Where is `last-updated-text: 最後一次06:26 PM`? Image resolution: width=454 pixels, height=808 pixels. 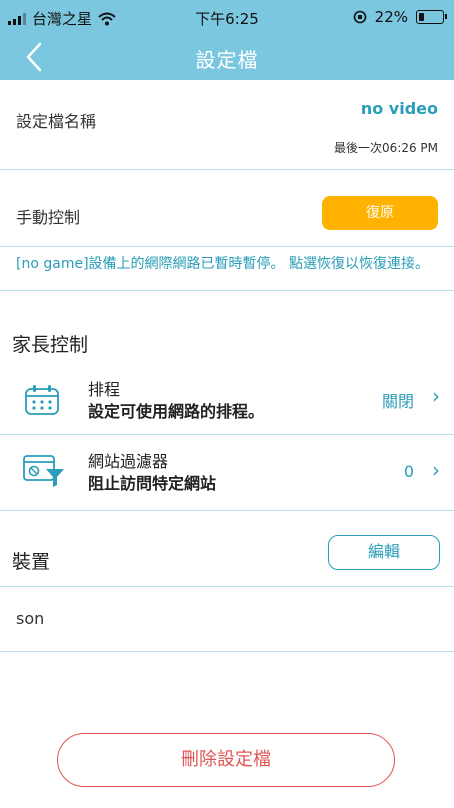
last-updated-text: 最後一次06:26 PM is located at coordinates (386, 148).